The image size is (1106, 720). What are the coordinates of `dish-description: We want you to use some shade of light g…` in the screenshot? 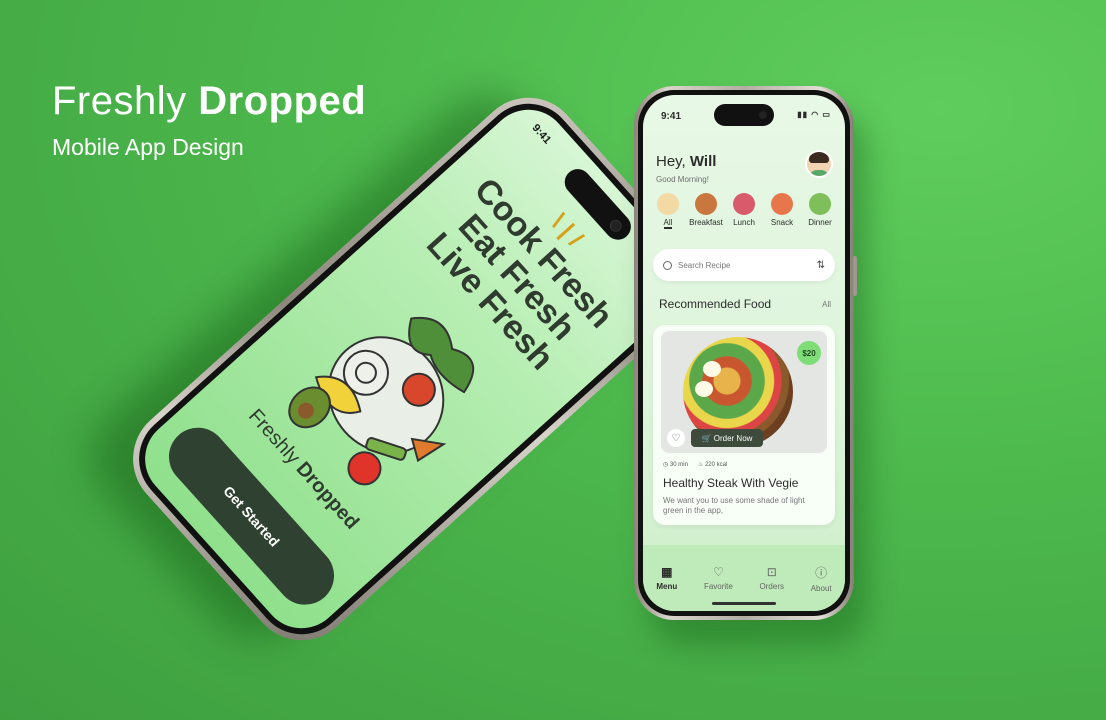 It's located at (734, 505).